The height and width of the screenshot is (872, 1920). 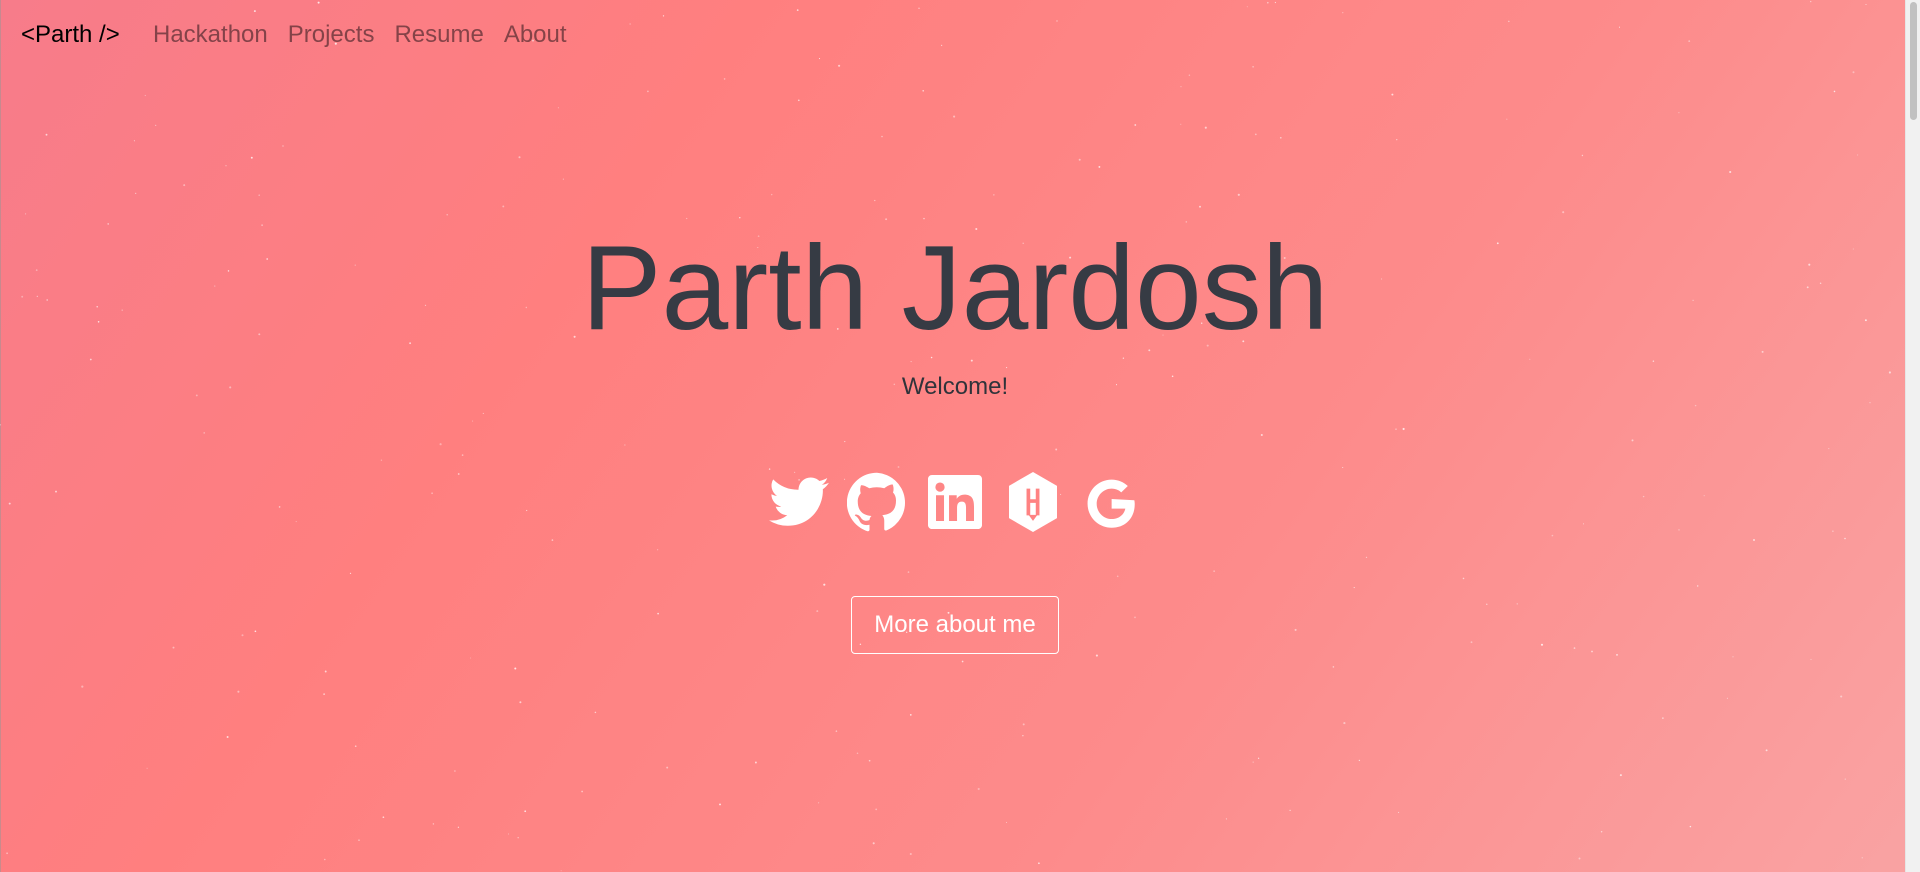 I want to click on google-link, so click(x=1111, y=502).